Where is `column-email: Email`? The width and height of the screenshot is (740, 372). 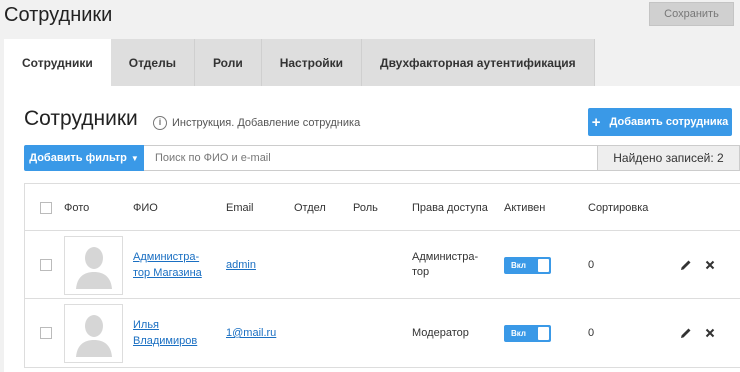
column-email: Email is located at coordinates (240, 207).